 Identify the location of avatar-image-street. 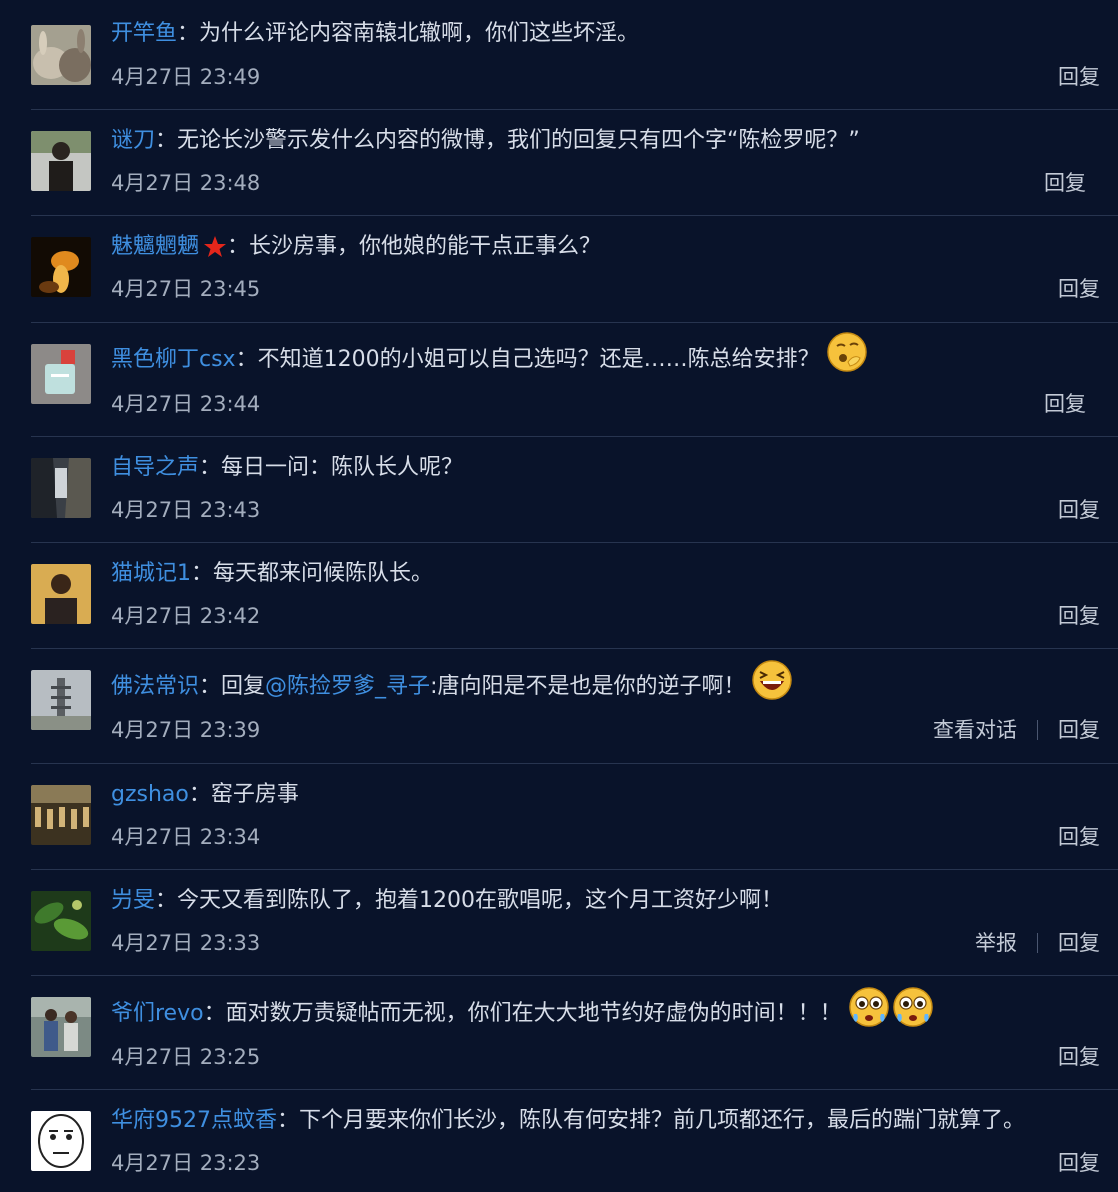
(61, 488).